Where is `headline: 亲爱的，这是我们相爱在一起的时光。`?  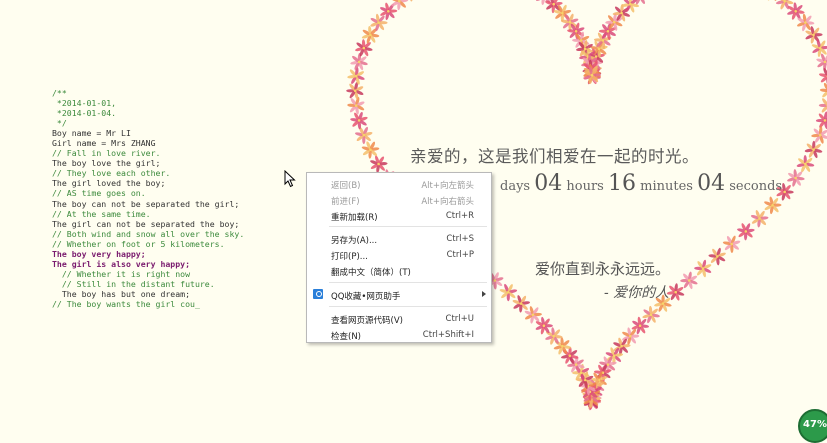
headline: 亲爱的，这是我们相爱在一起的时光。 is located at coordinates (554, 155).